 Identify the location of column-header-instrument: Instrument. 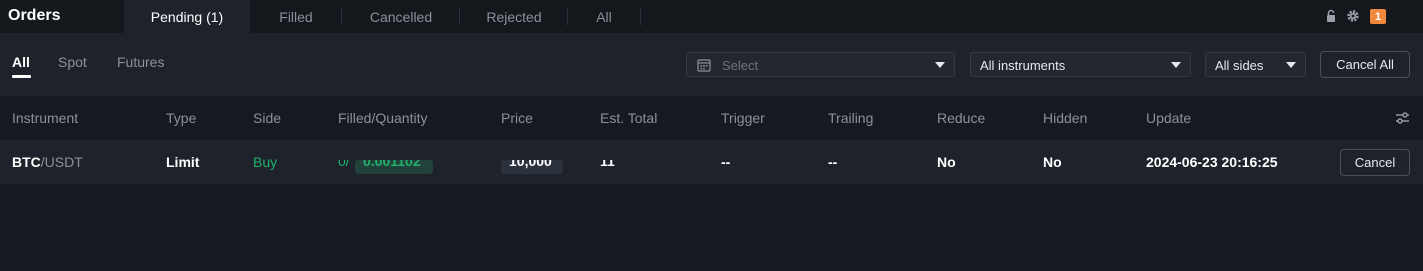
(45, 118).